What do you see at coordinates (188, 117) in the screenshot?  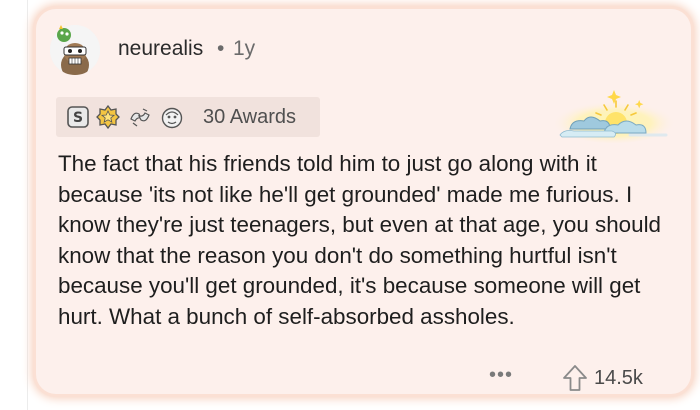 I see `awards-bar: S 30 Awards` at bounding box center [188, 117].